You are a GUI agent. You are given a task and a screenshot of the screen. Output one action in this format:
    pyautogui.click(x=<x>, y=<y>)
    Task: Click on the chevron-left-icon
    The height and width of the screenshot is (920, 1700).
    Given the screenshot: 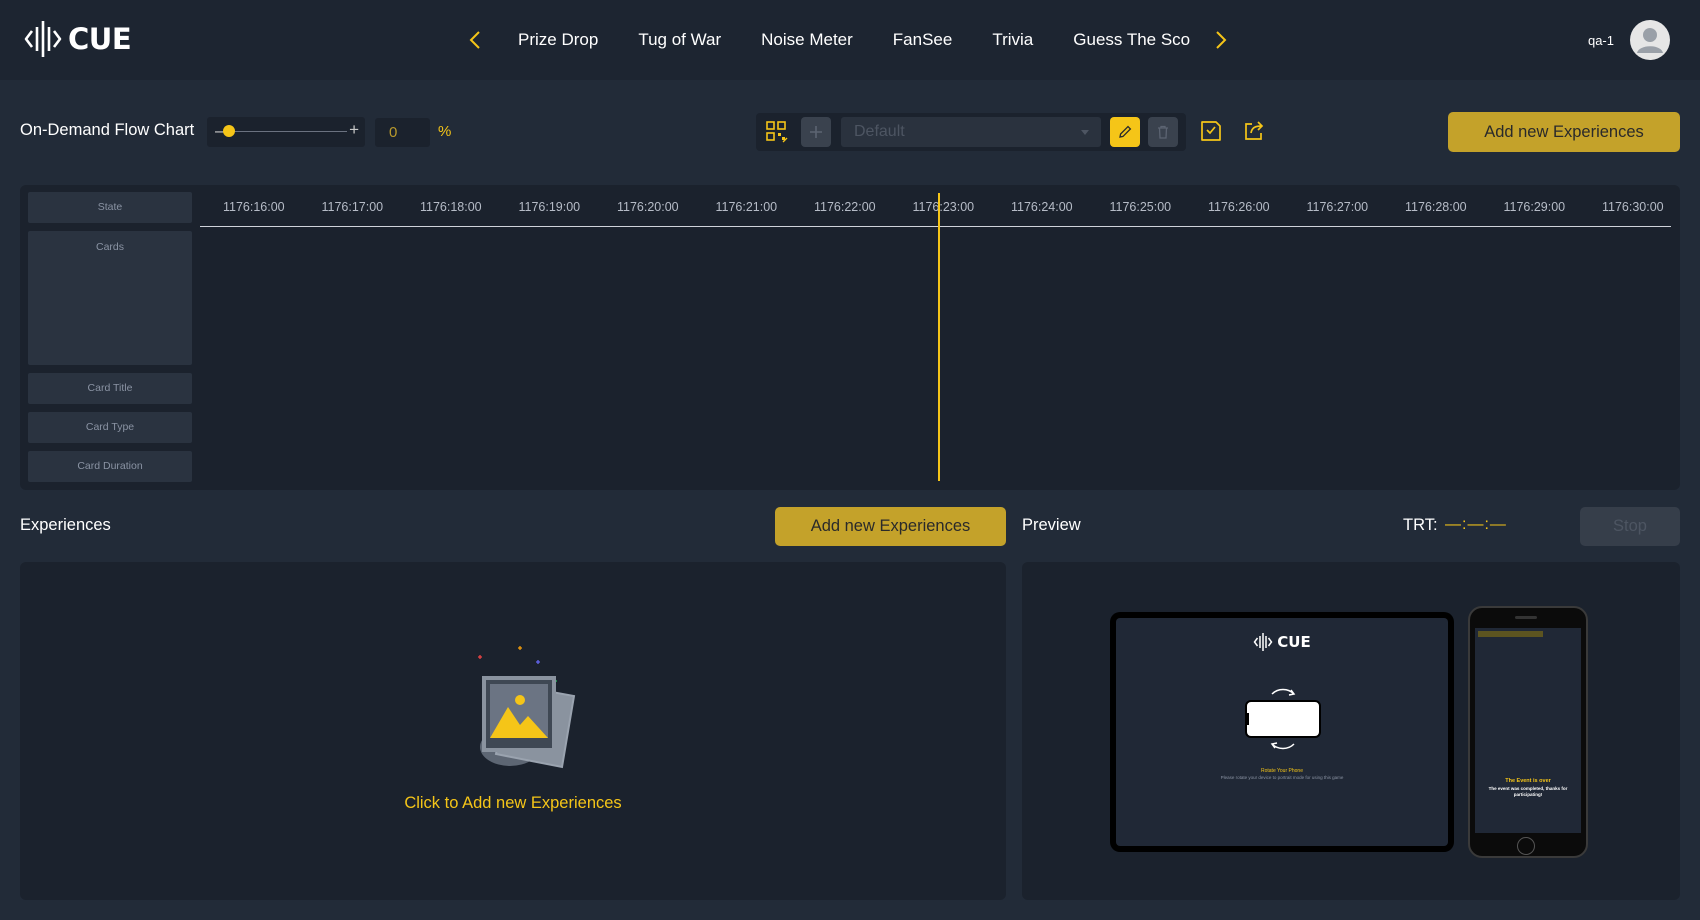 What is the action you would take?
    pyautogui.click(x=474, y=40)
    